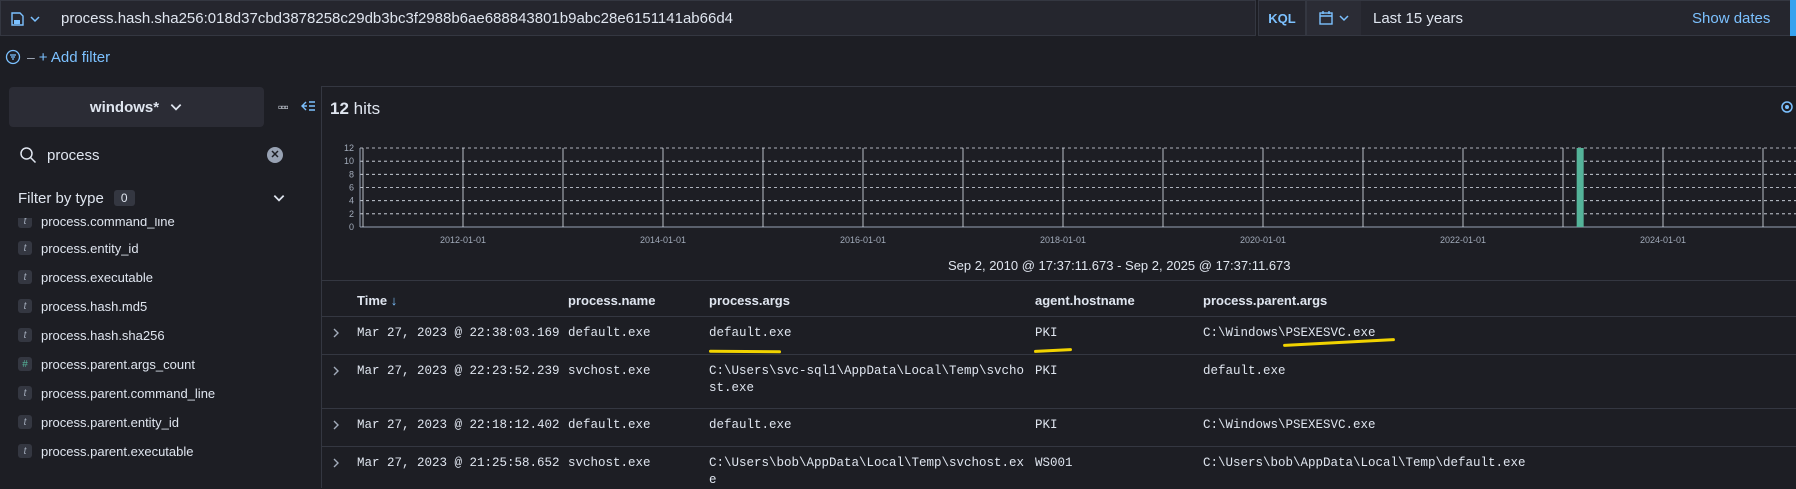  Describe the element at coordinates (154, 198) in the screenshot. I see `filter-by-type-toggle: Filter by type 0` at that location.